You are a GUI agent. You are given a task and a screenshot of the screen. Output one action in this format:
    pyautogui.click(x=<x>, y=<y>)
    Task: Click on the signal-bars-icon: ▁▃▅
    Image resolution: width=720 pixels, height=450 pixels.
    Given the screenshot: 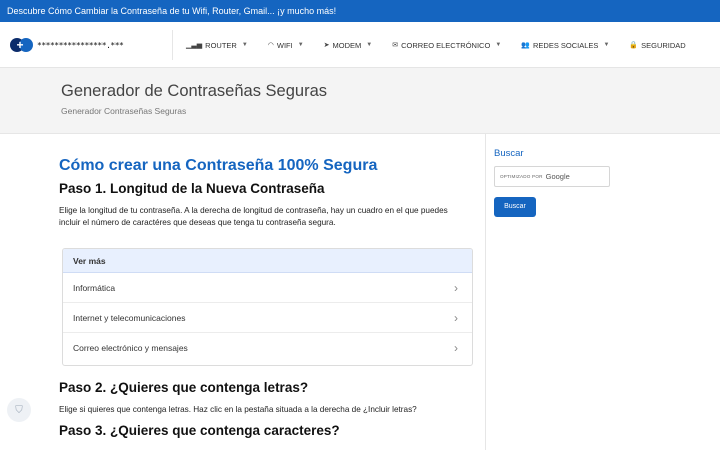 What is the action you would take?
    pyautogui.click(x=194, y=45)
    